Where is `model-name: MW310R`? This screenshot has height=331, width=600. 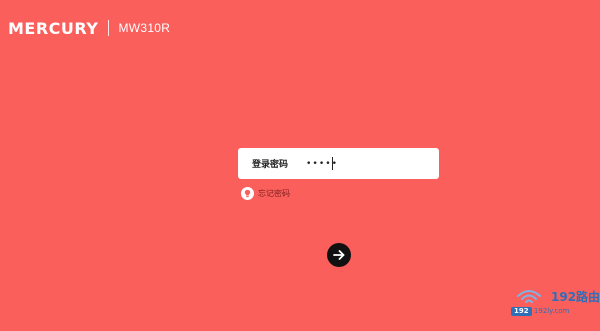 model-name: MW310R is located at coordinates (144, 28).